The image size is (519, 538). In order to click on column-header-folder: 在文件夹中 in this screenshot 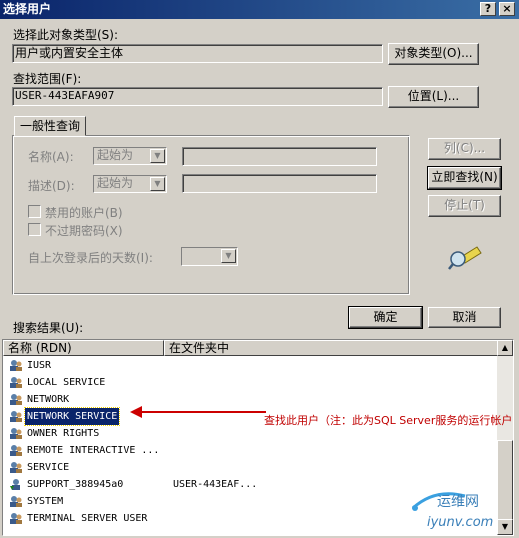, I will do `click(331, 348)`.